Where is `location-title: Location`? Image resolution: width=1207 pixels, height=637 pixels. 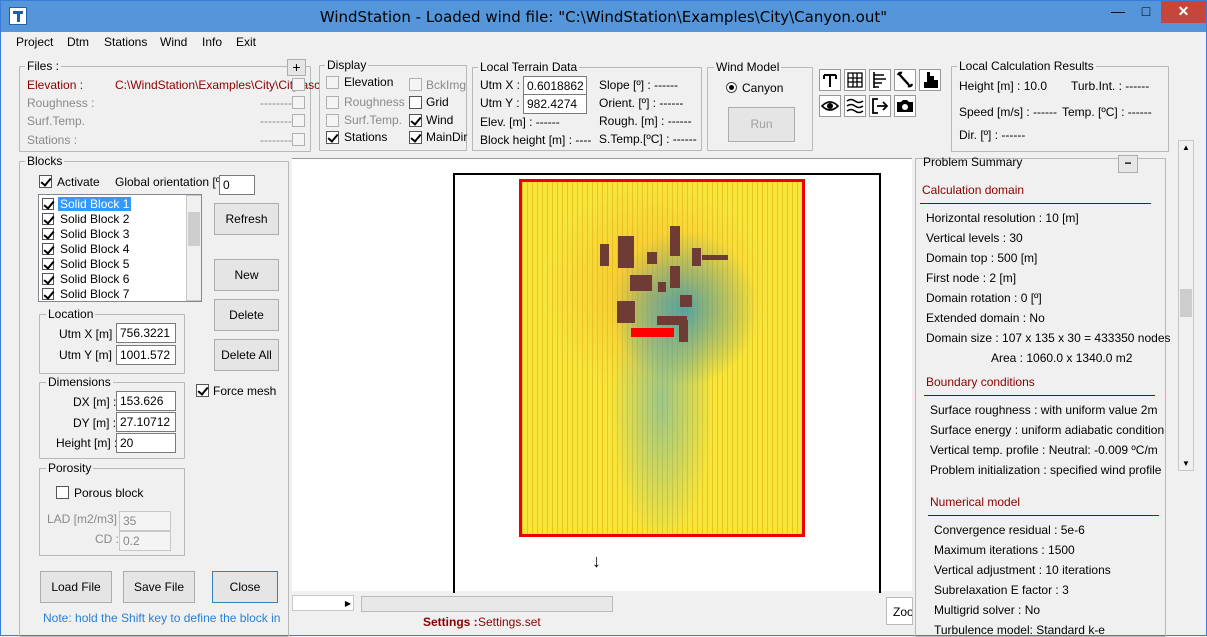 location-title: Location is located at coordinates (71, 314).